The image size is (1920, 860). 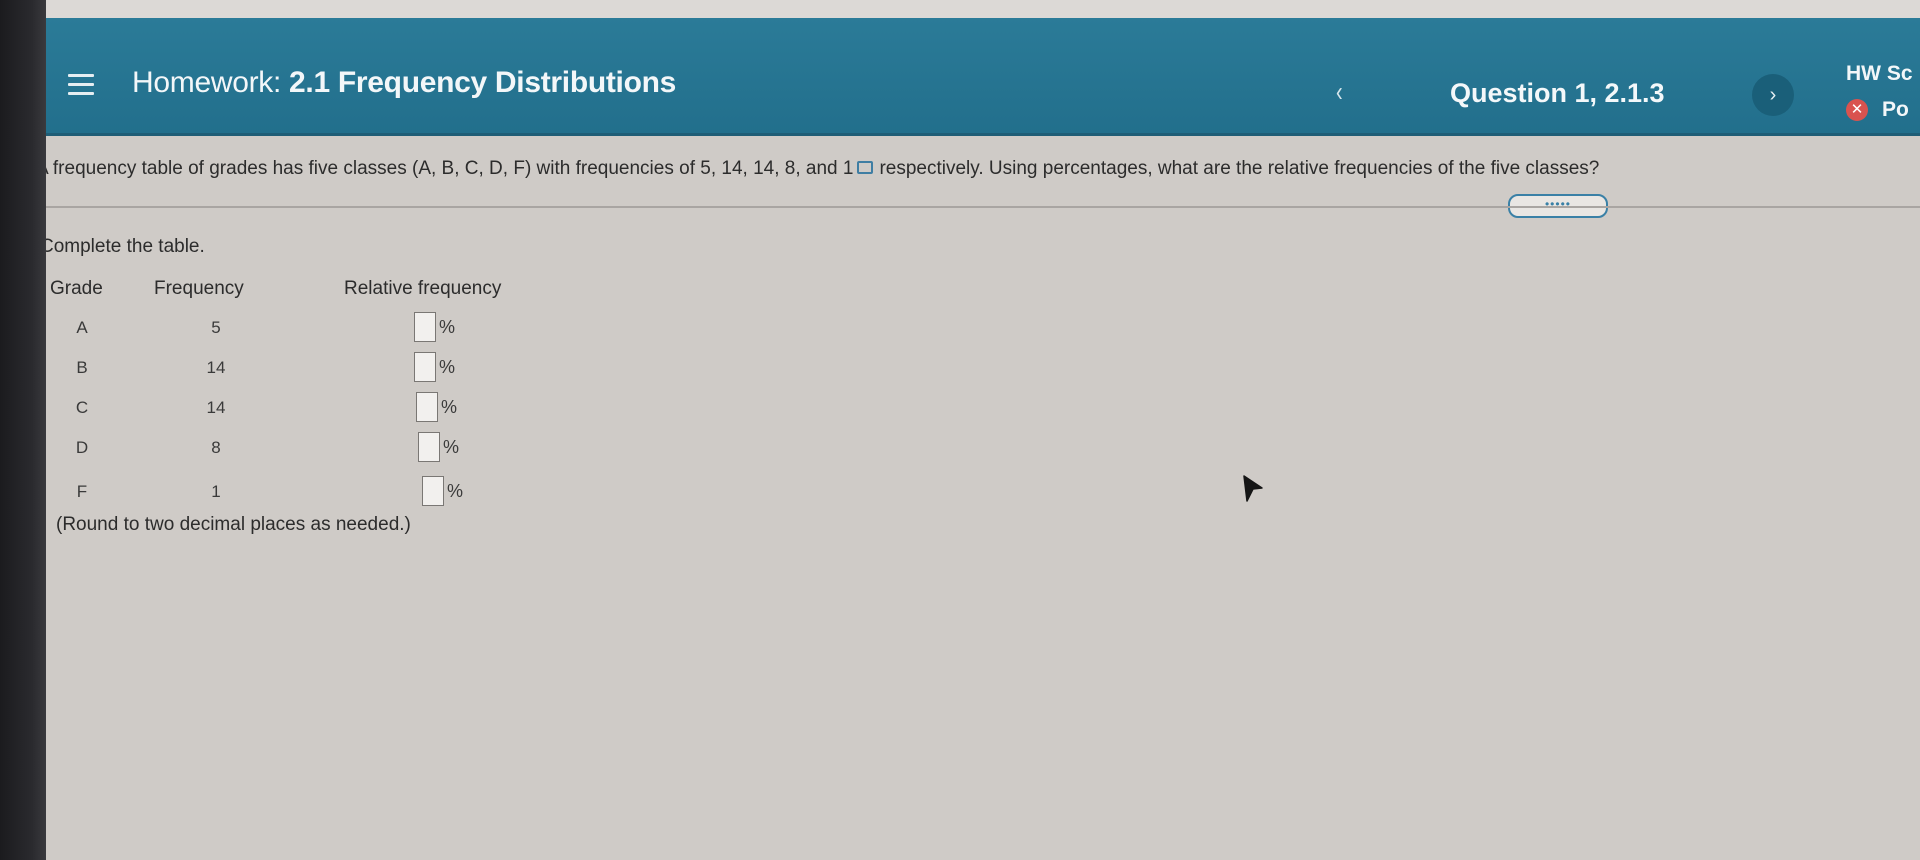 I want to click on relative-frequency-column-header: Relative frequency, so click(x=423, y=288).